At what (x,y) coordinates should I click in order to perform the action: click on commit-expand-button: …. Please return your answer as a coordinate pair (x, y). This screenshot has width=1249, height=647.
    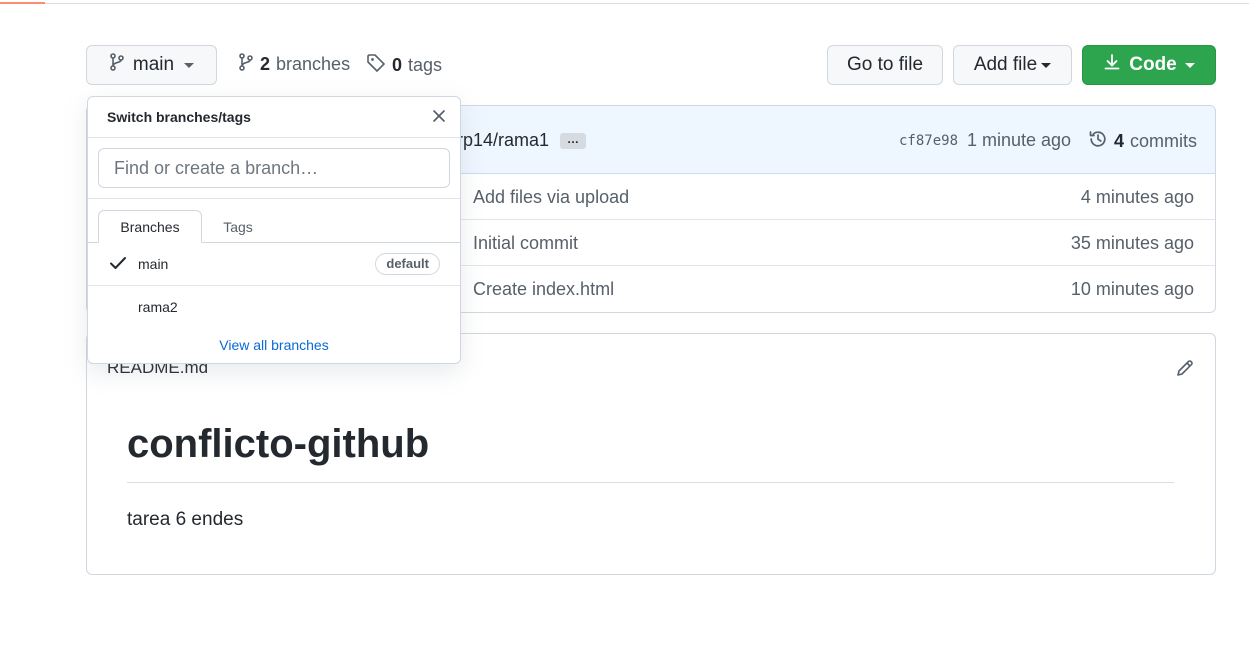
    Looking at the image, I should click on (573, 141).